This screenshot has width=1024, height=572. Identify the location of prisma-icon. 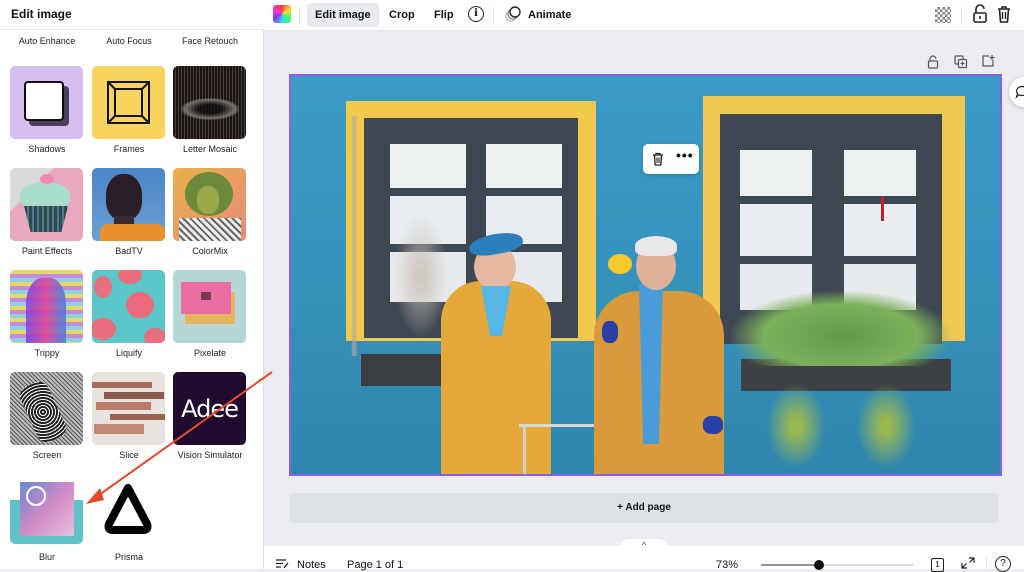
(128, 510).